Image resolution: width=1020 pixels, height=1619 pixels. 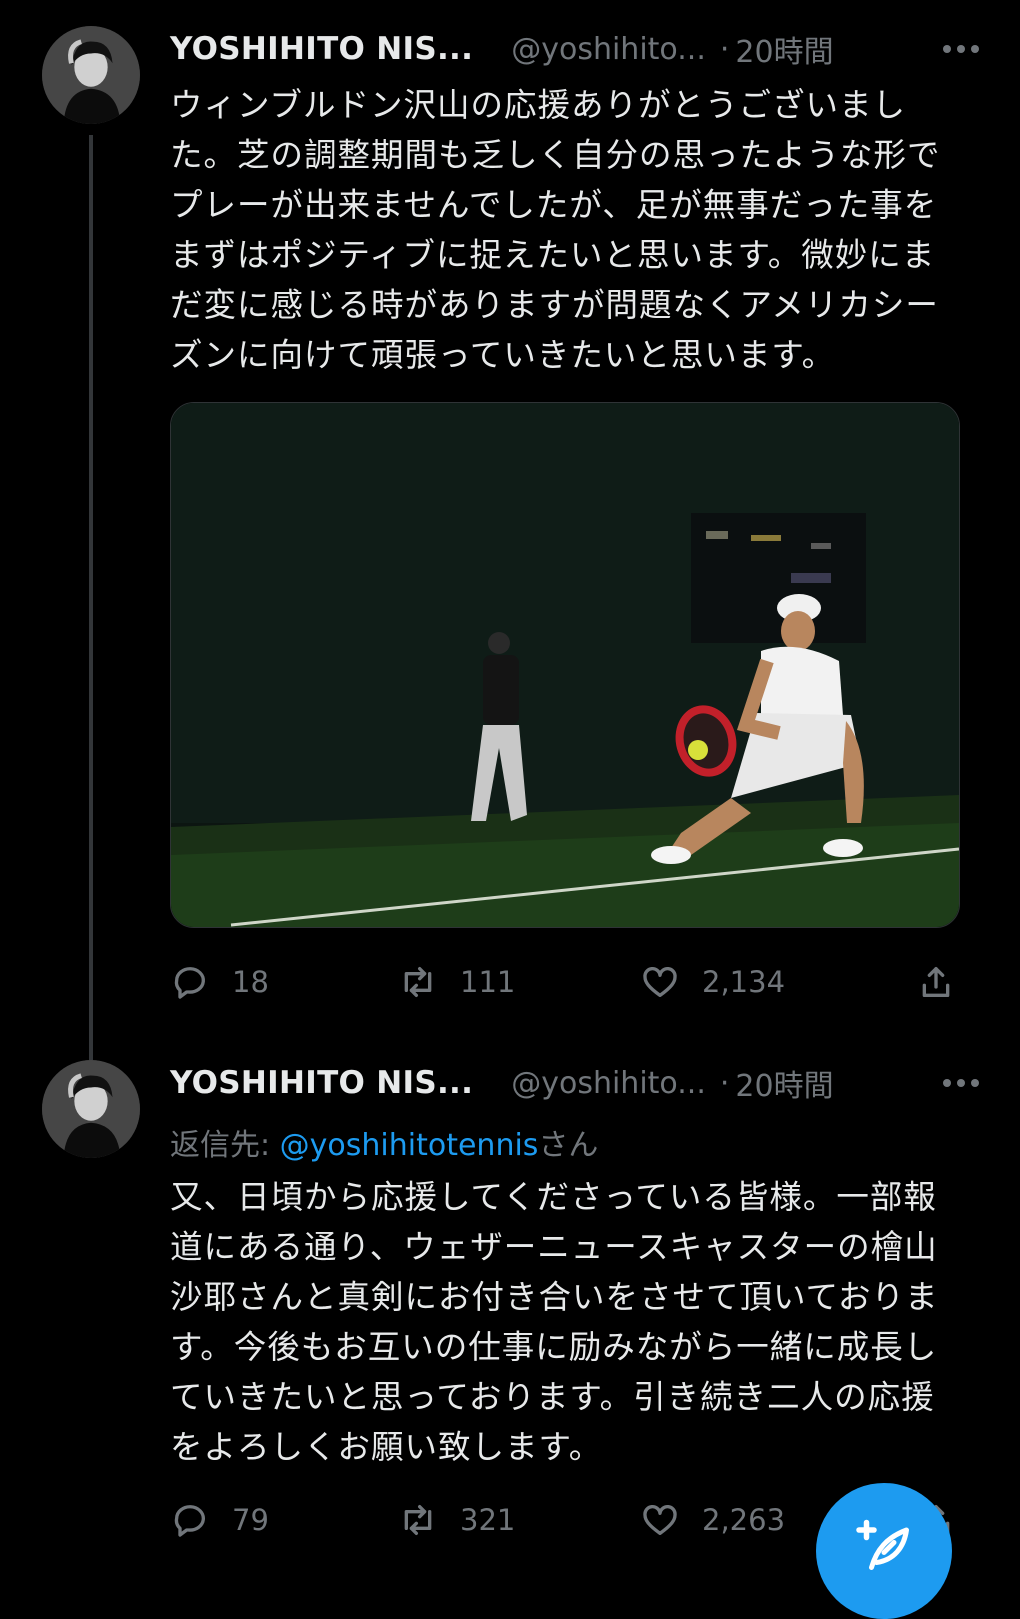 I want to click on like-count: 2,263, so click(x=744, y=1520).